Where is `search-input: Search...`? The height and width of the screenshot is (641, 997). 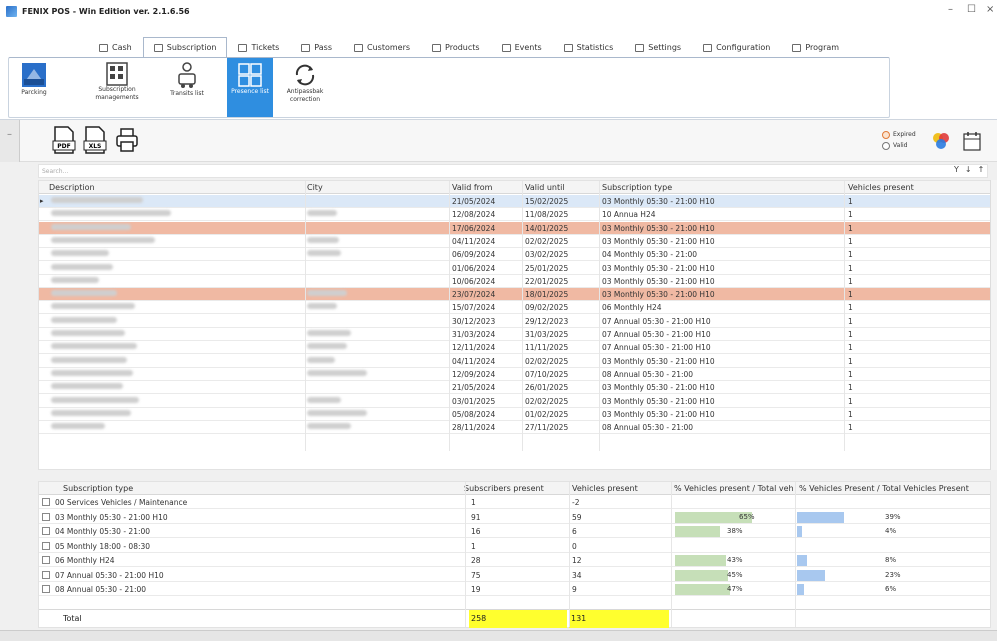 search-input: Search... is located at coordinates (513, 171).